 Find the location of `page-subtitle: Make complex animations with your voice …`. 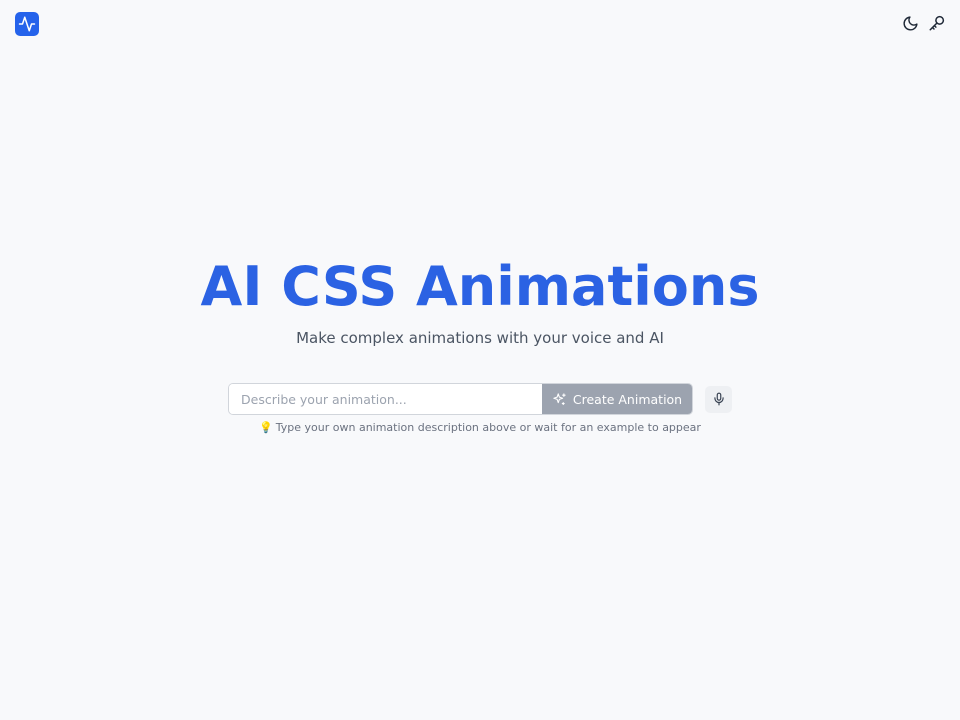

page-subtitle: Make complex animations with your voice … is located at coordinates (480, 338).